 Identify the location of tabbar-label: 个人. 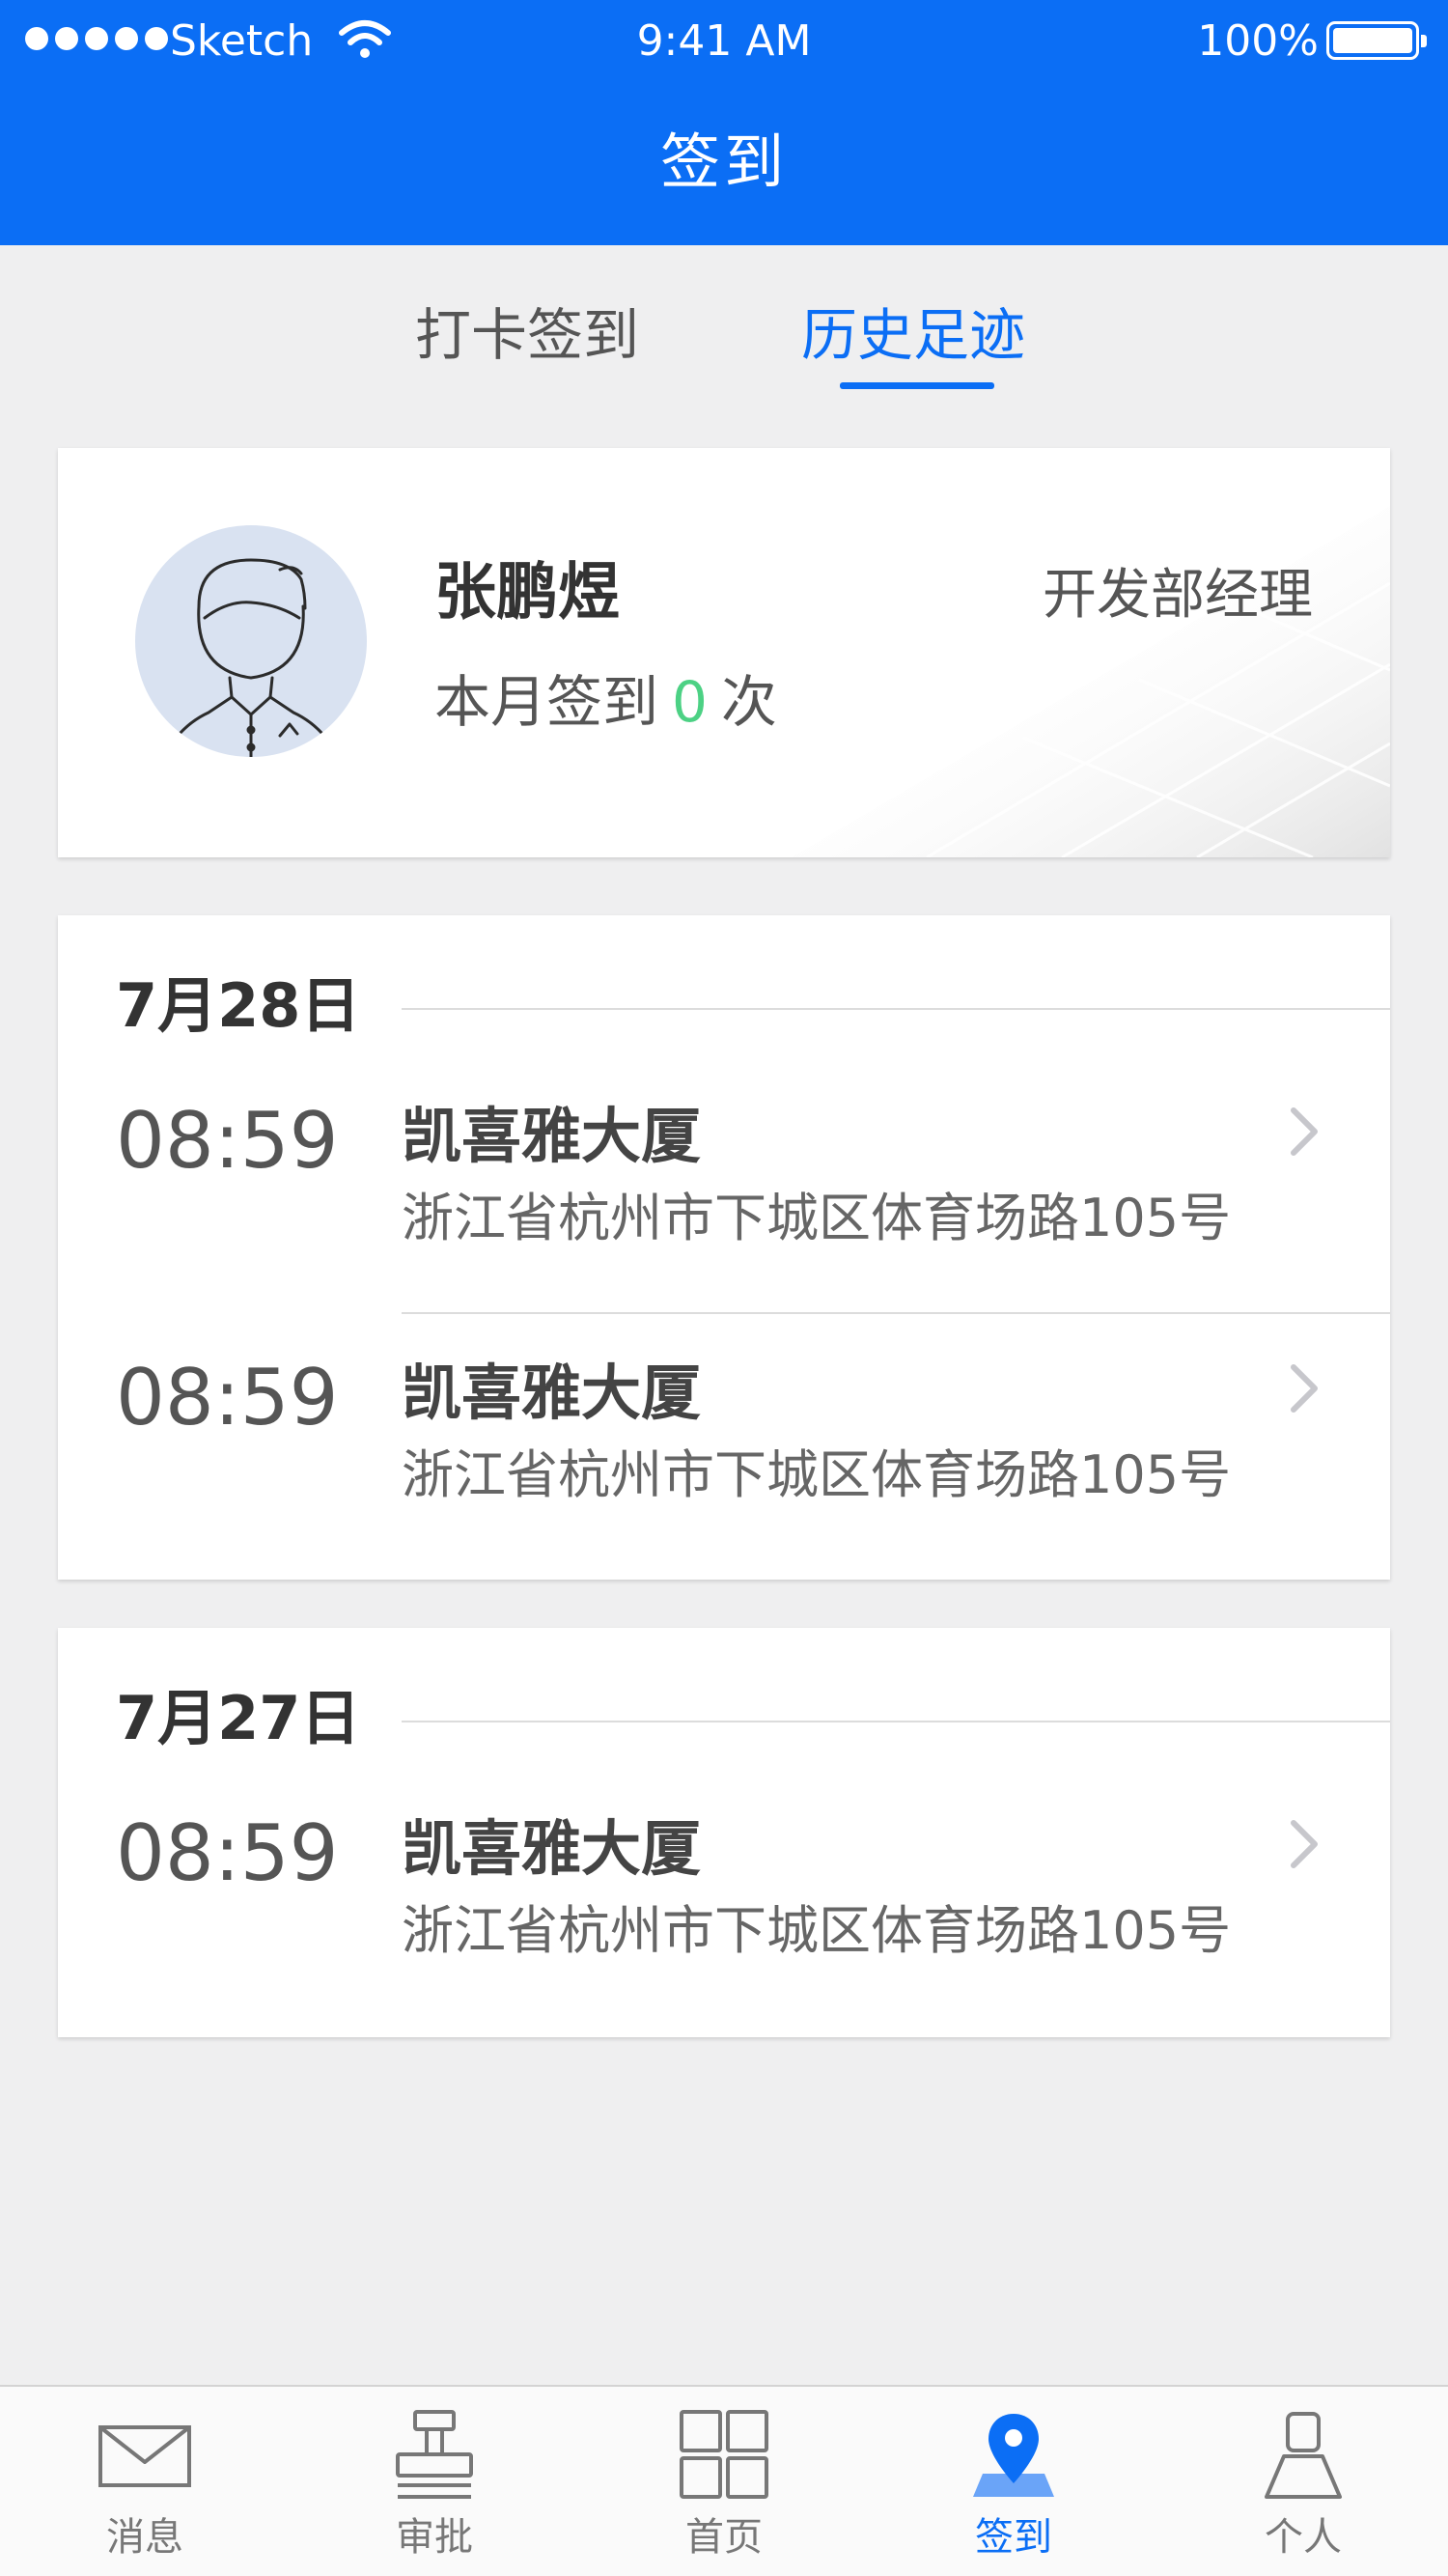
(1304, 2538).